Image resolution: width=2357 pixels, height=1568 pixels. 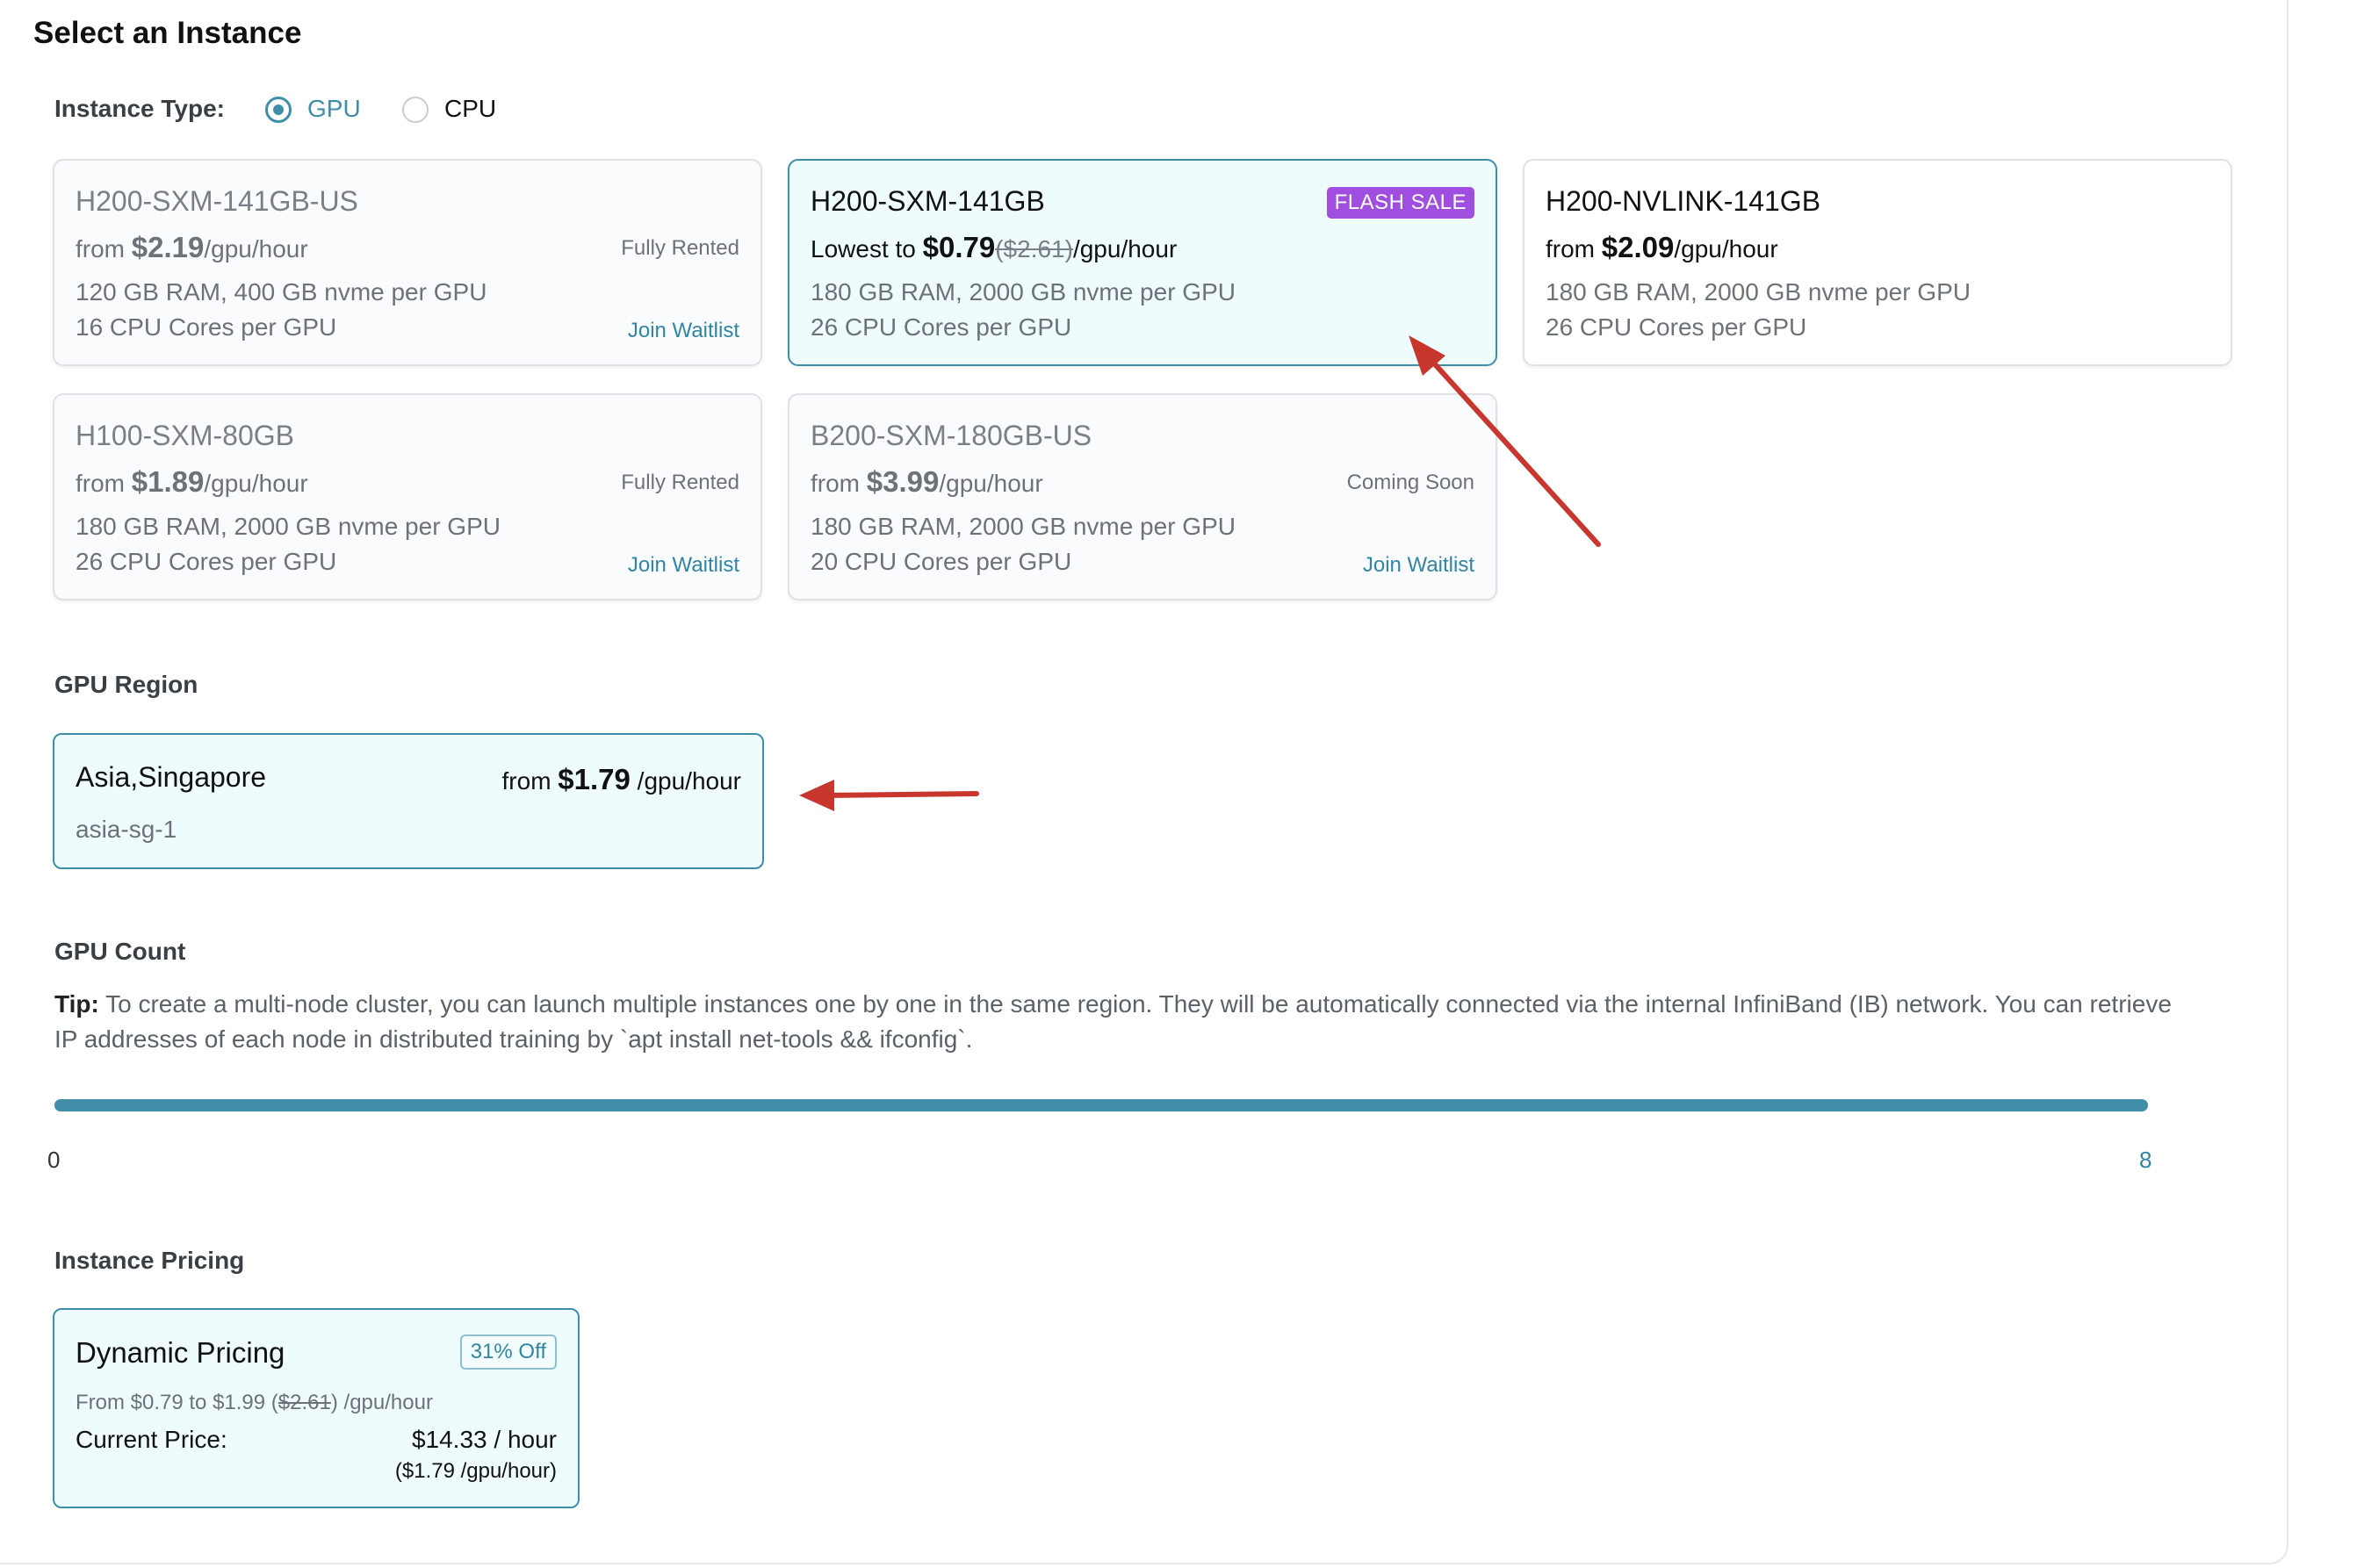 I want to click on instance-status: Coming Soon, so click(x=1410, y=482).